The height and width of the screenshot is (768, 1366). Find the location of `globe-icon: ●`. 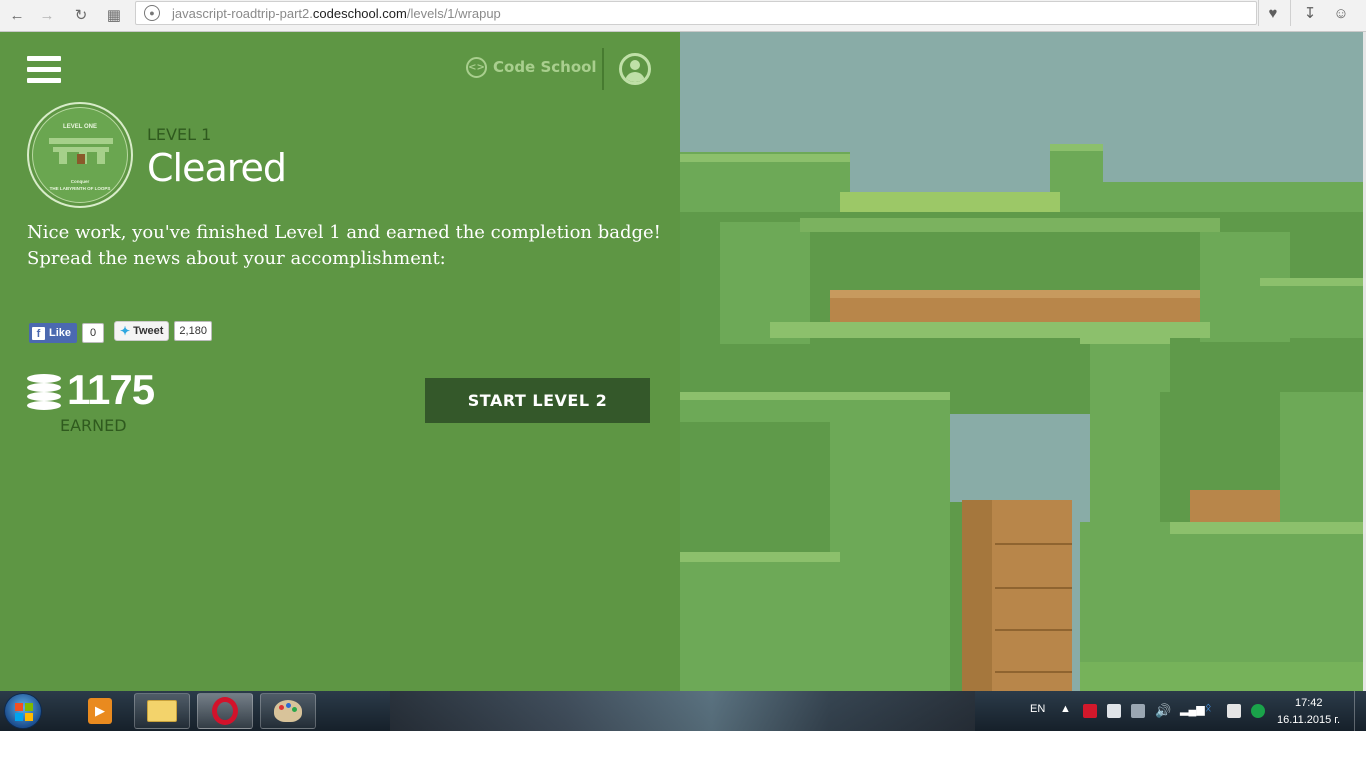

globe-icon: ● is located at coordinates (152, 13).